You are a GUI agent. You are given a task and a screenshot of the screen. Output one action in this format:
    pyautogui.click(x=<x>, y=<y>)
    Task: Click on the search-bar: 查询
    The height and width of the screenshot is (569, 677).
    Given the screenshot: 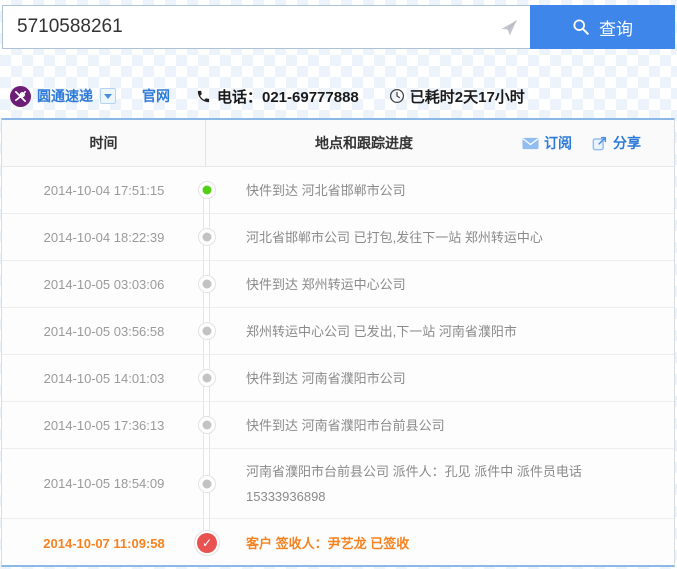 What is the action you would take?
    pyautogui.click(x=338, y=27)
    